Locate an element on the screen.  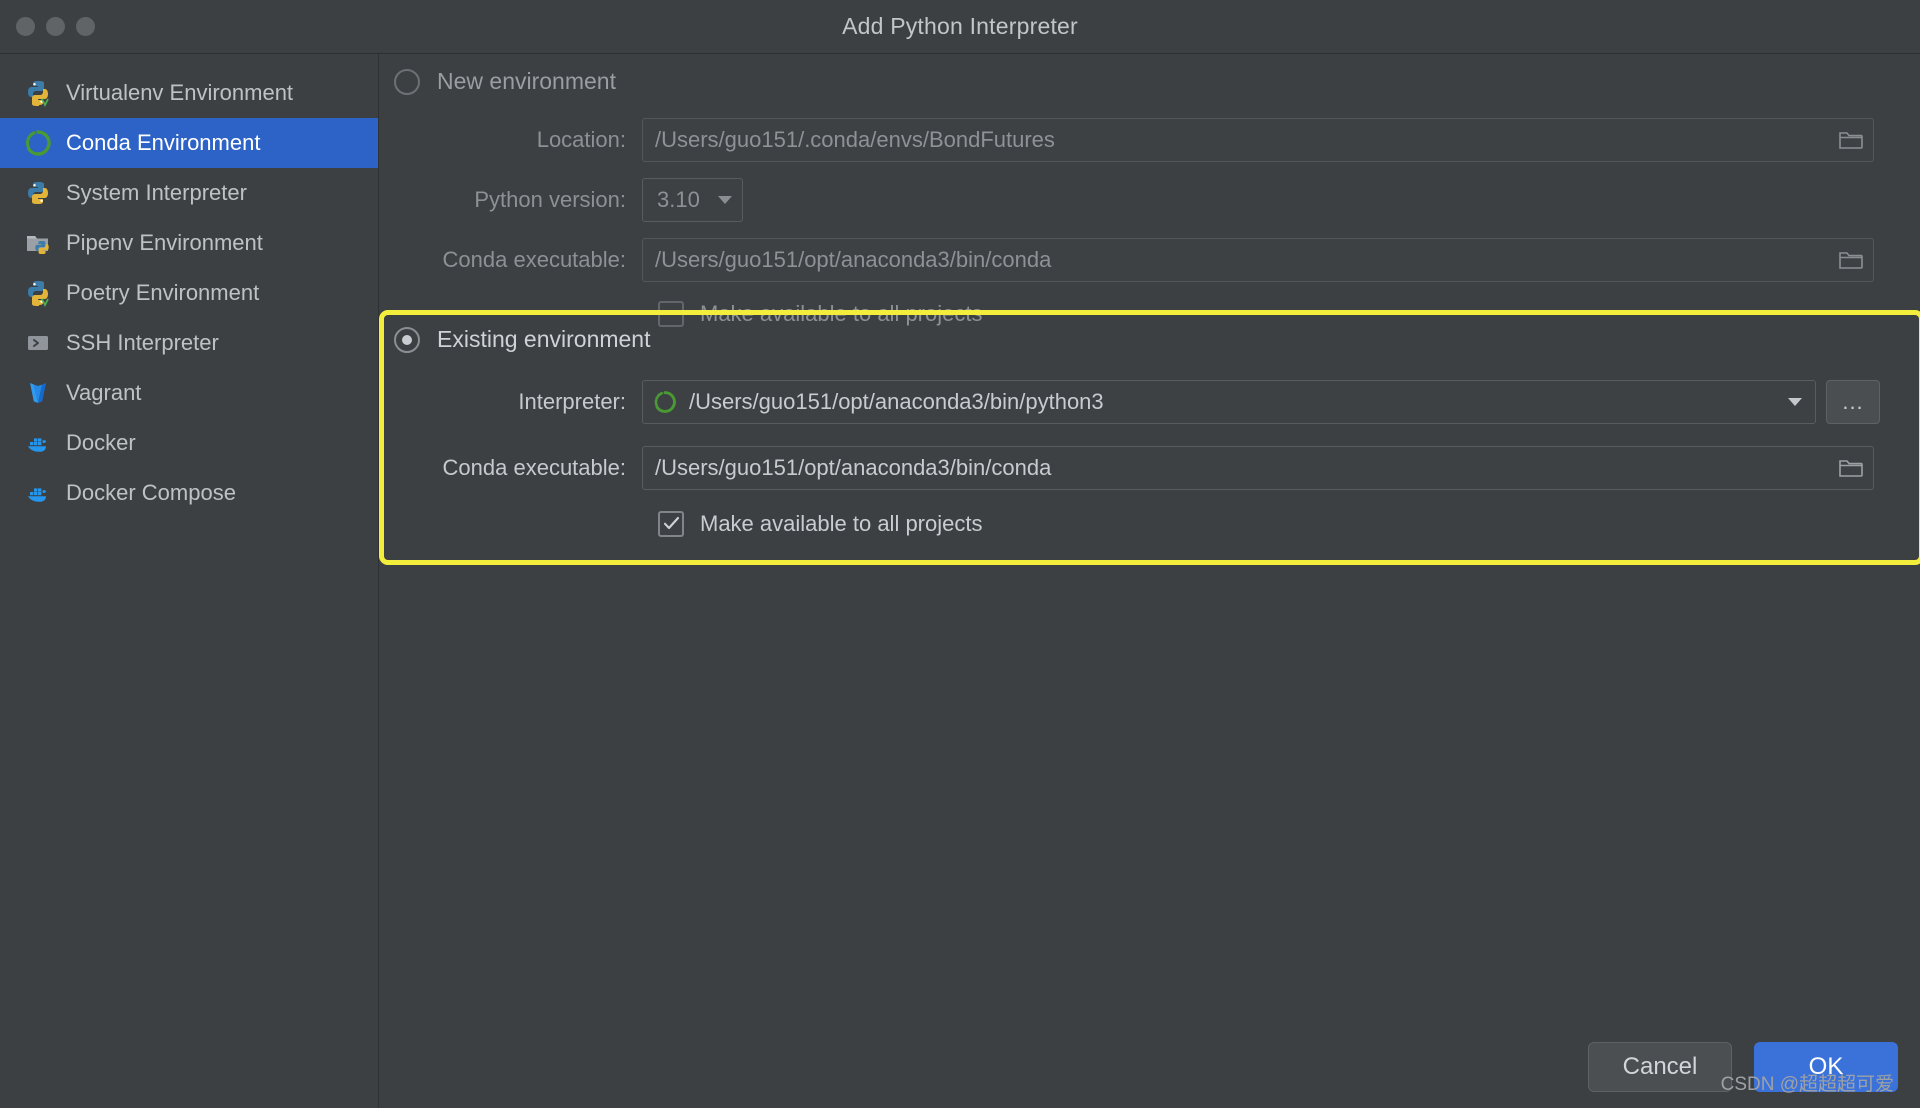
new-environment-radio is located at coordinates (407, 81).